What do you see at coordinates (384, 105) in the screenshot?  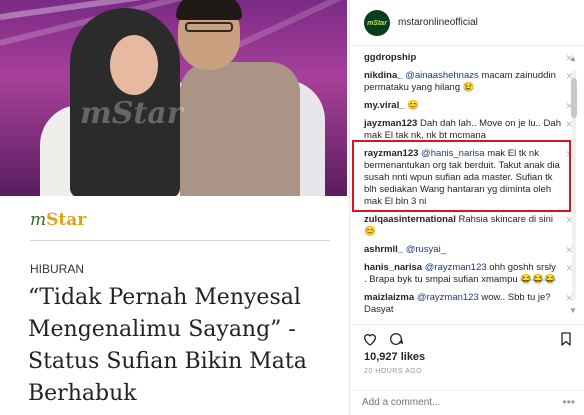 I see `comment-user: my.viral_` at bounding box center [384, 105].